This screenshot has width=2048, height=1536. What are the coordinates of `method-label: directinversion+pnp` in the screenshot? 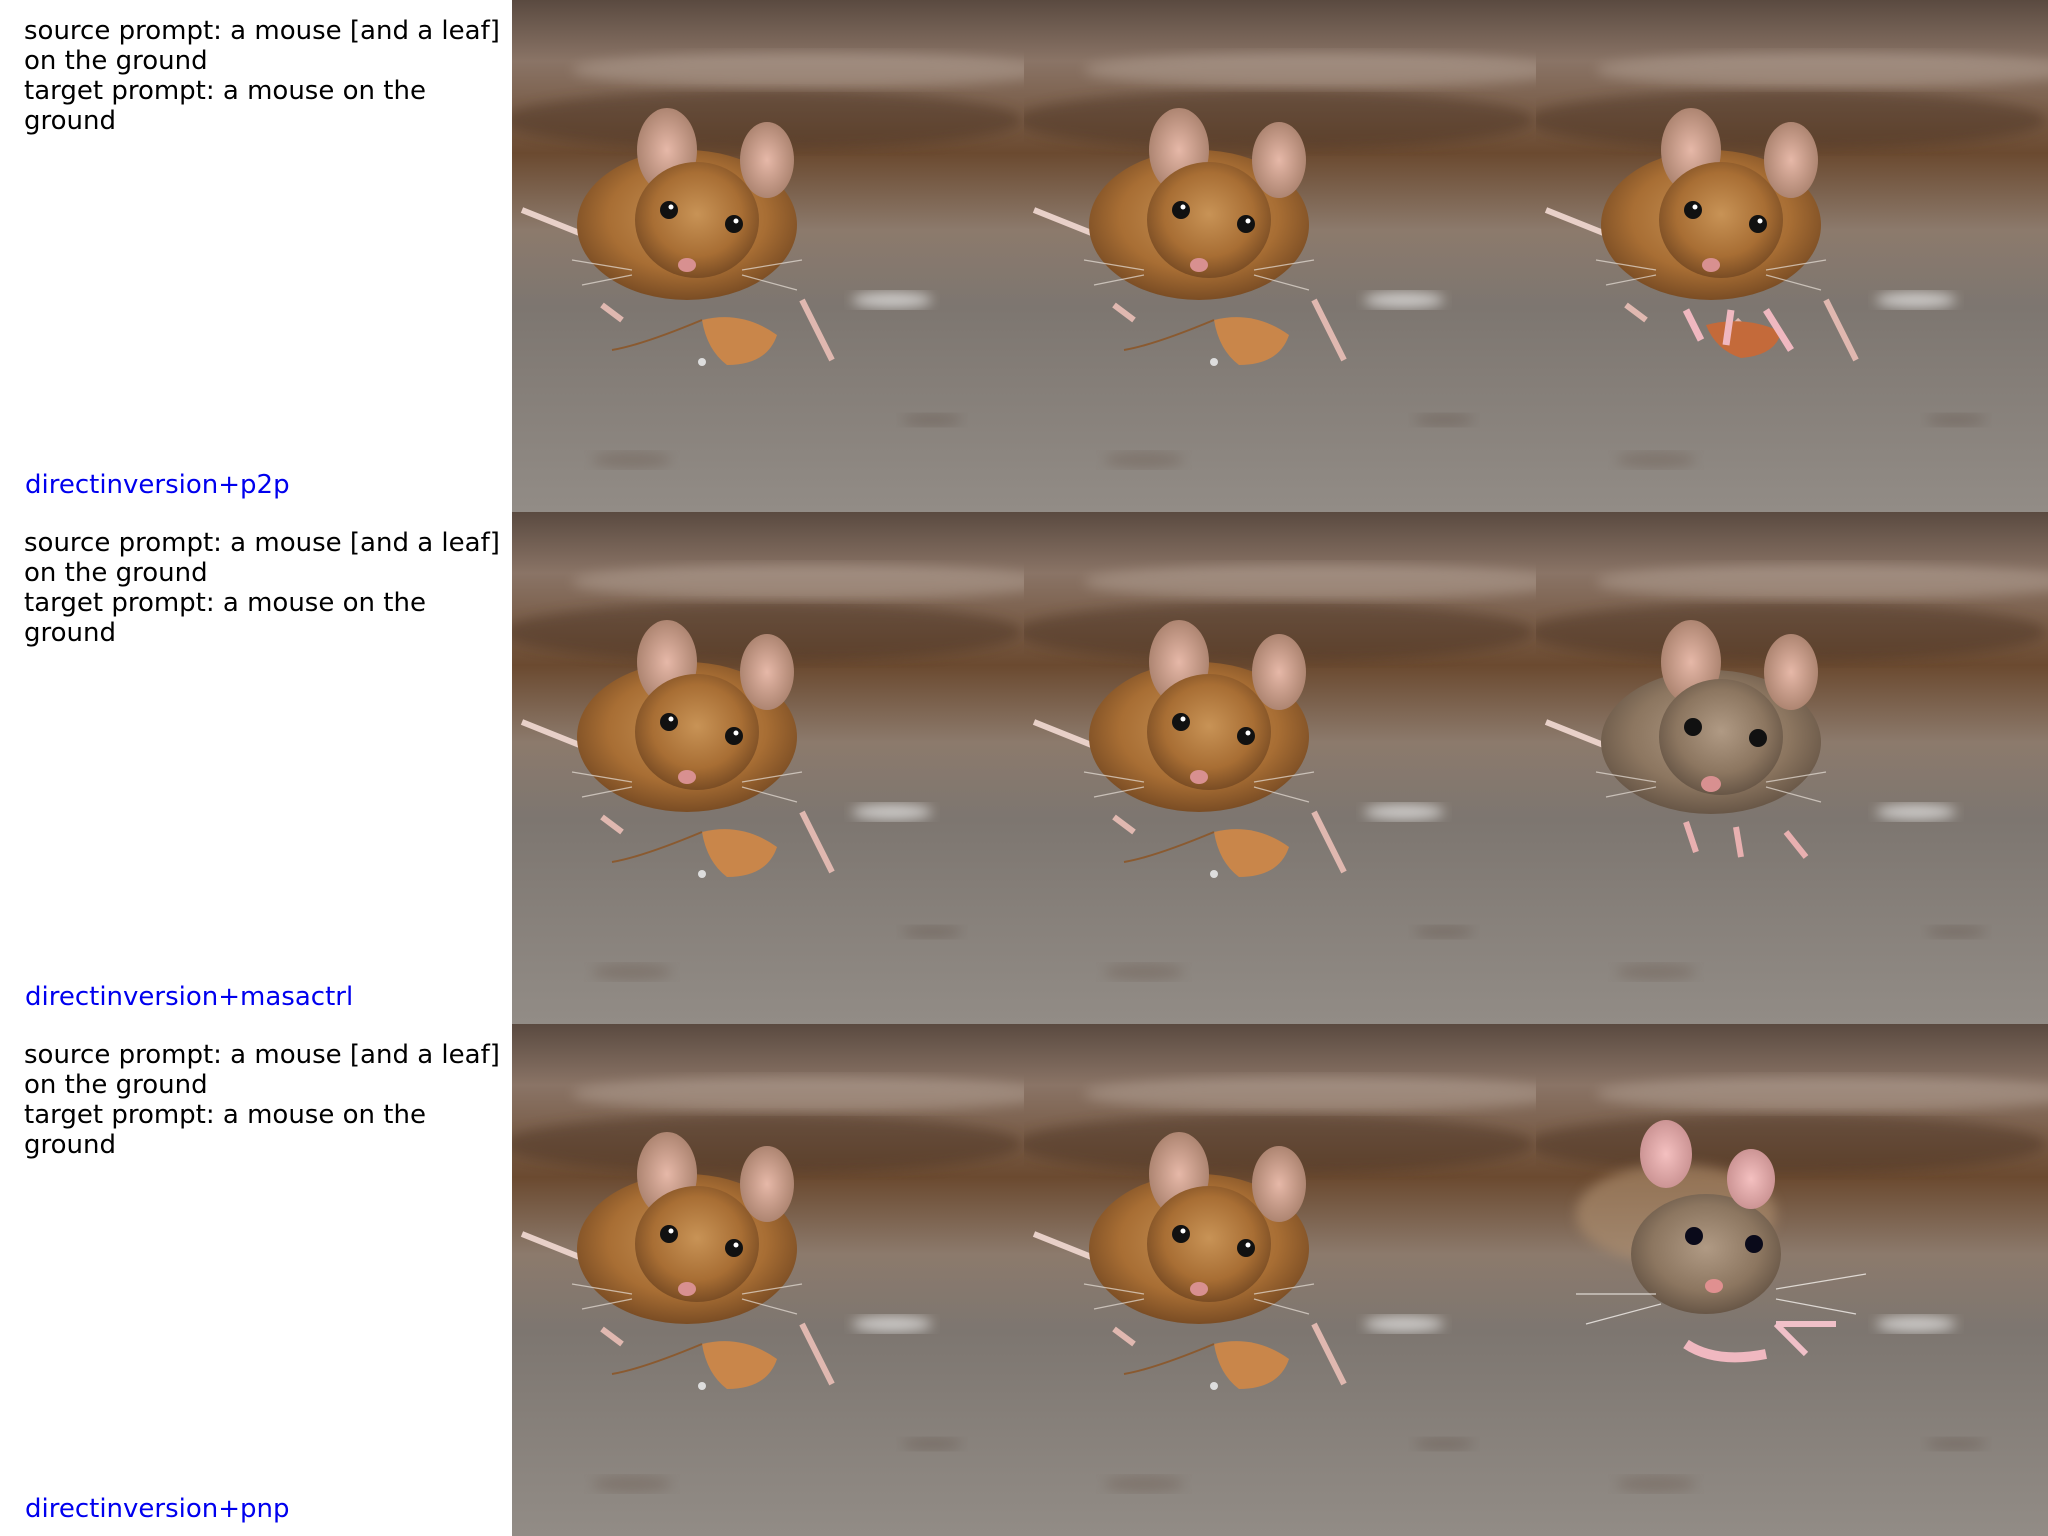 It's located at (157, 1509).